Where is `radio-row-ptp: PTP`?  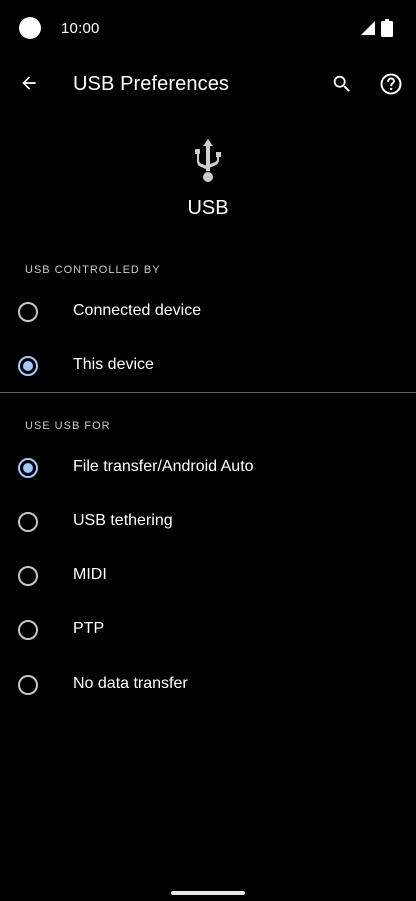
radio-row-ptp: PTP is located at coordinates (208, 630).